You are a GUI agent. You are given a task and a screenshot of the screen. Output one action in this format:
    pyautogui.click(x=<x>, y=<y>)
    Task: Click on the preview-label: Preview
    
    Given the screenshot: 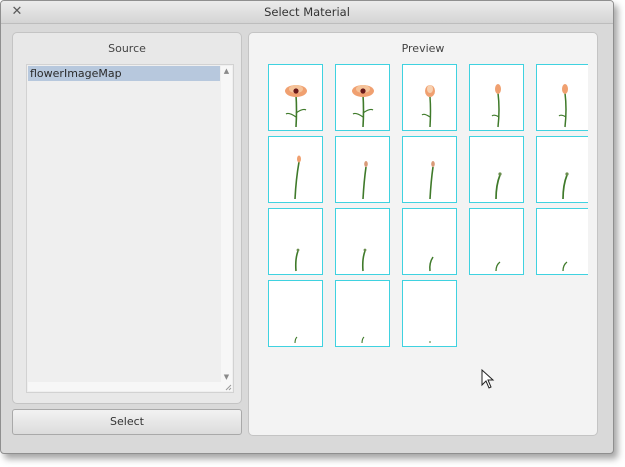 What is the action you would take?
    pyautogui.click(x=423, y=48)
    